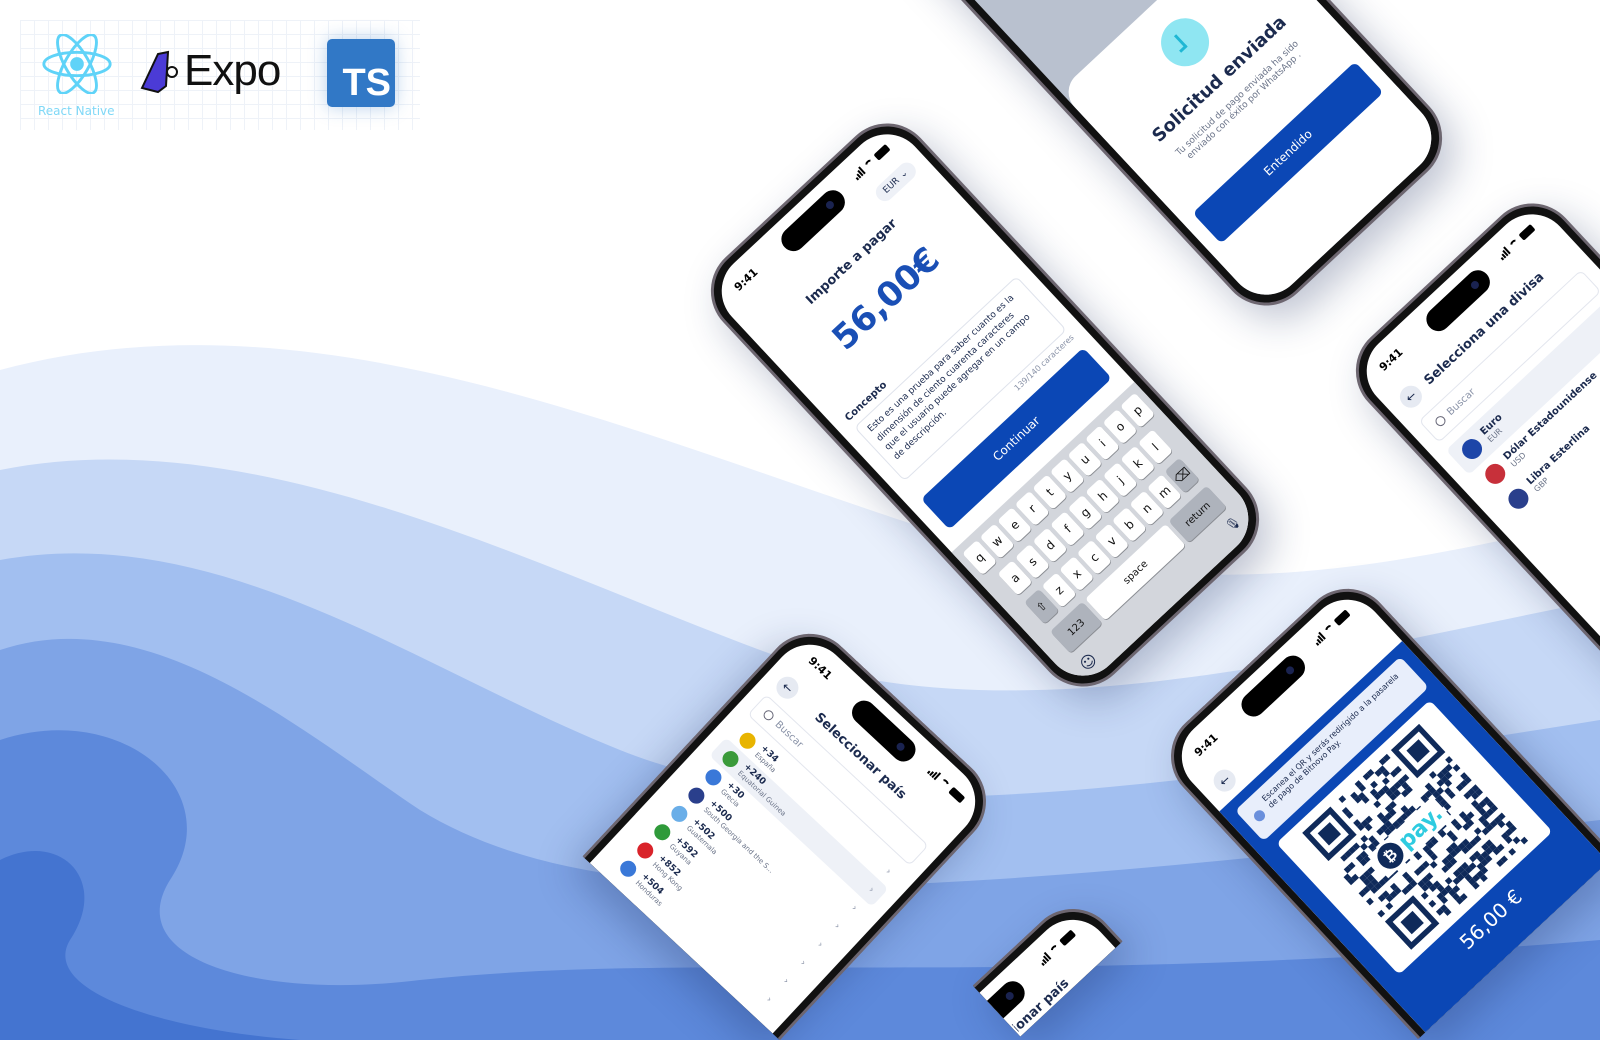  I want to click on microphone-icon: 🎙, so click(1235, 525).